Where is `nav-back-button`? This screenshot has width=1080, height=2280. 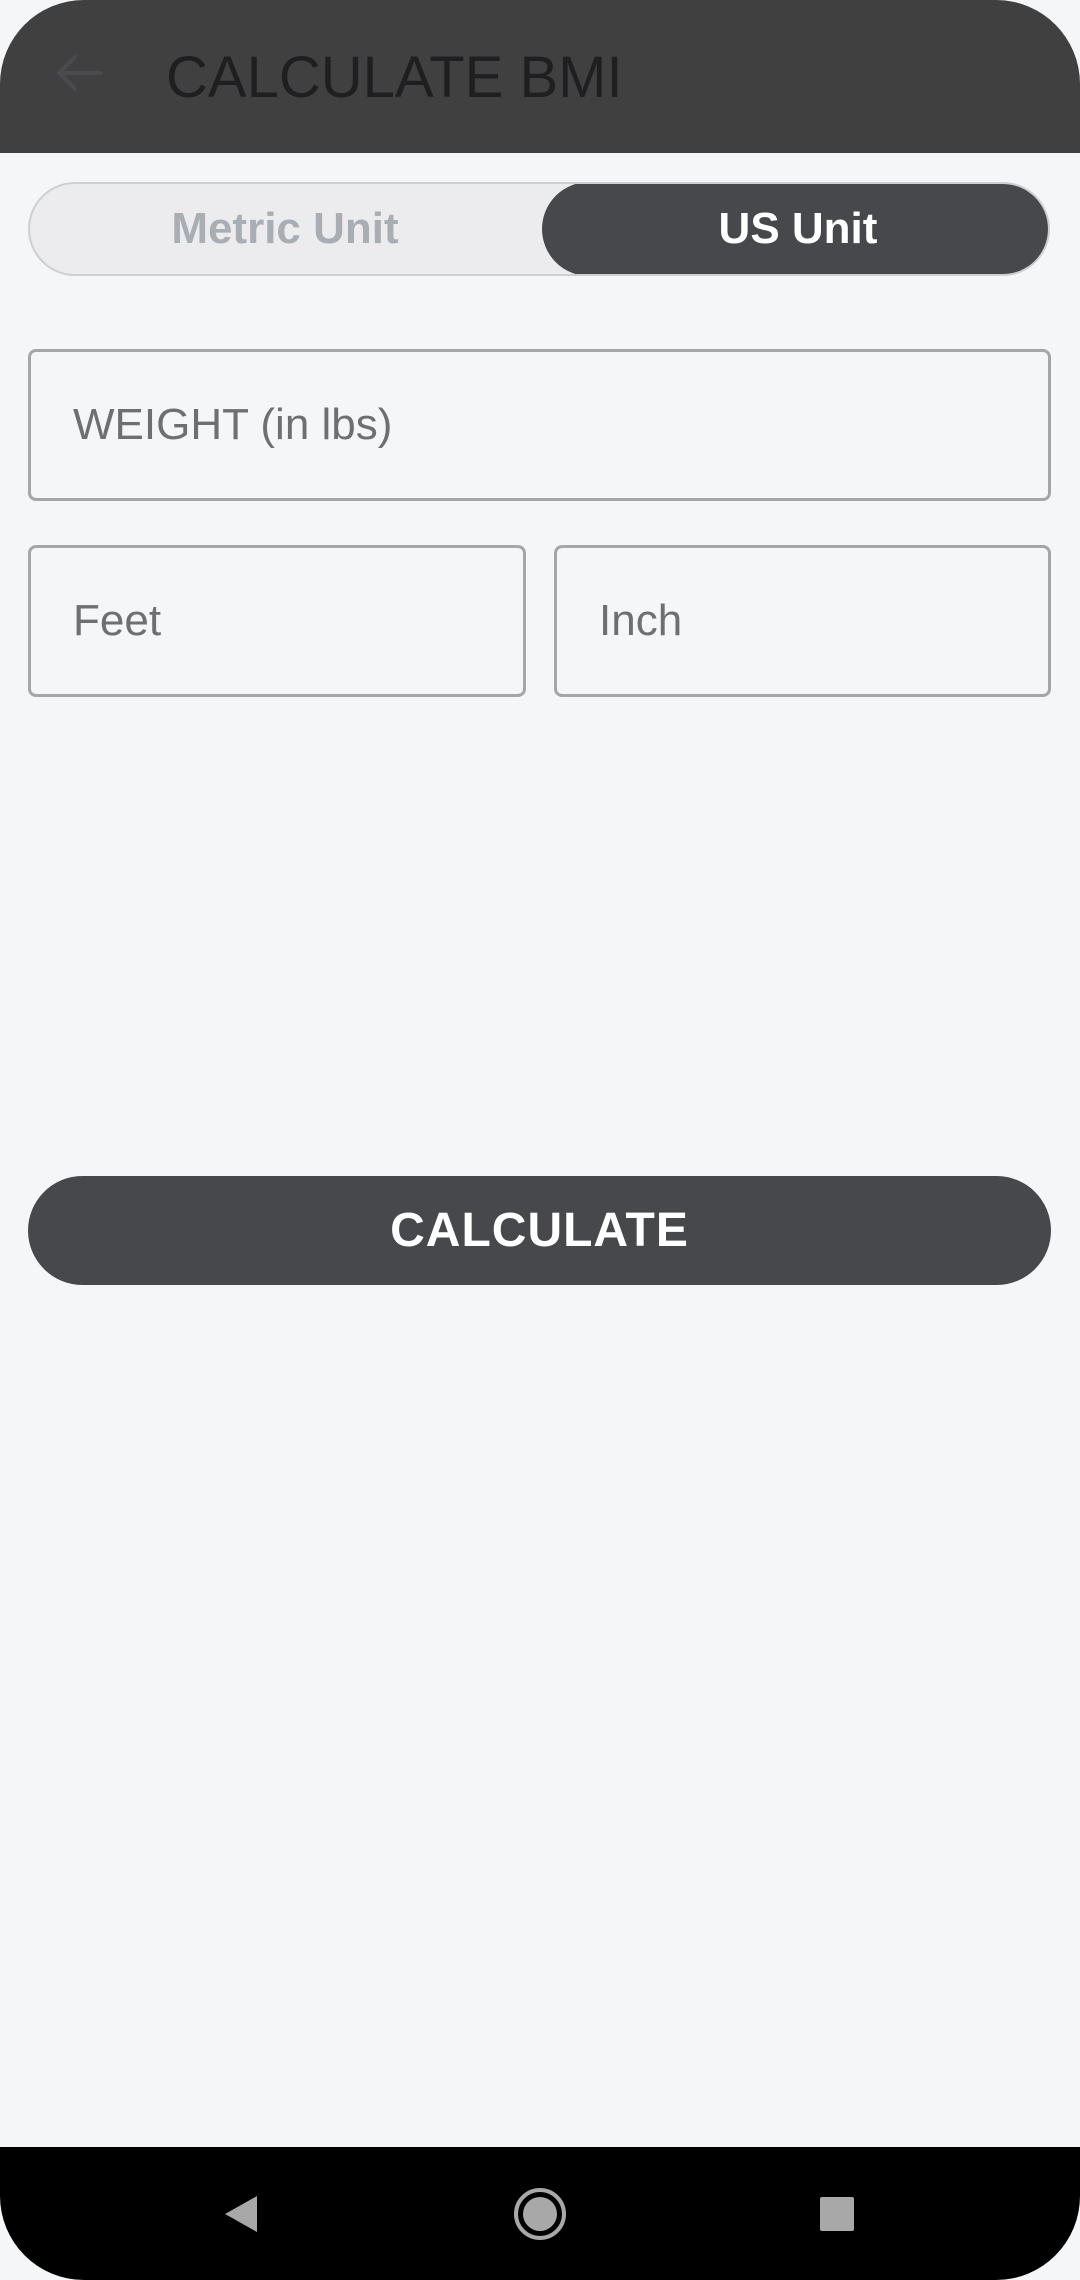
nav-back-button is located at coordinates (241, 2214).